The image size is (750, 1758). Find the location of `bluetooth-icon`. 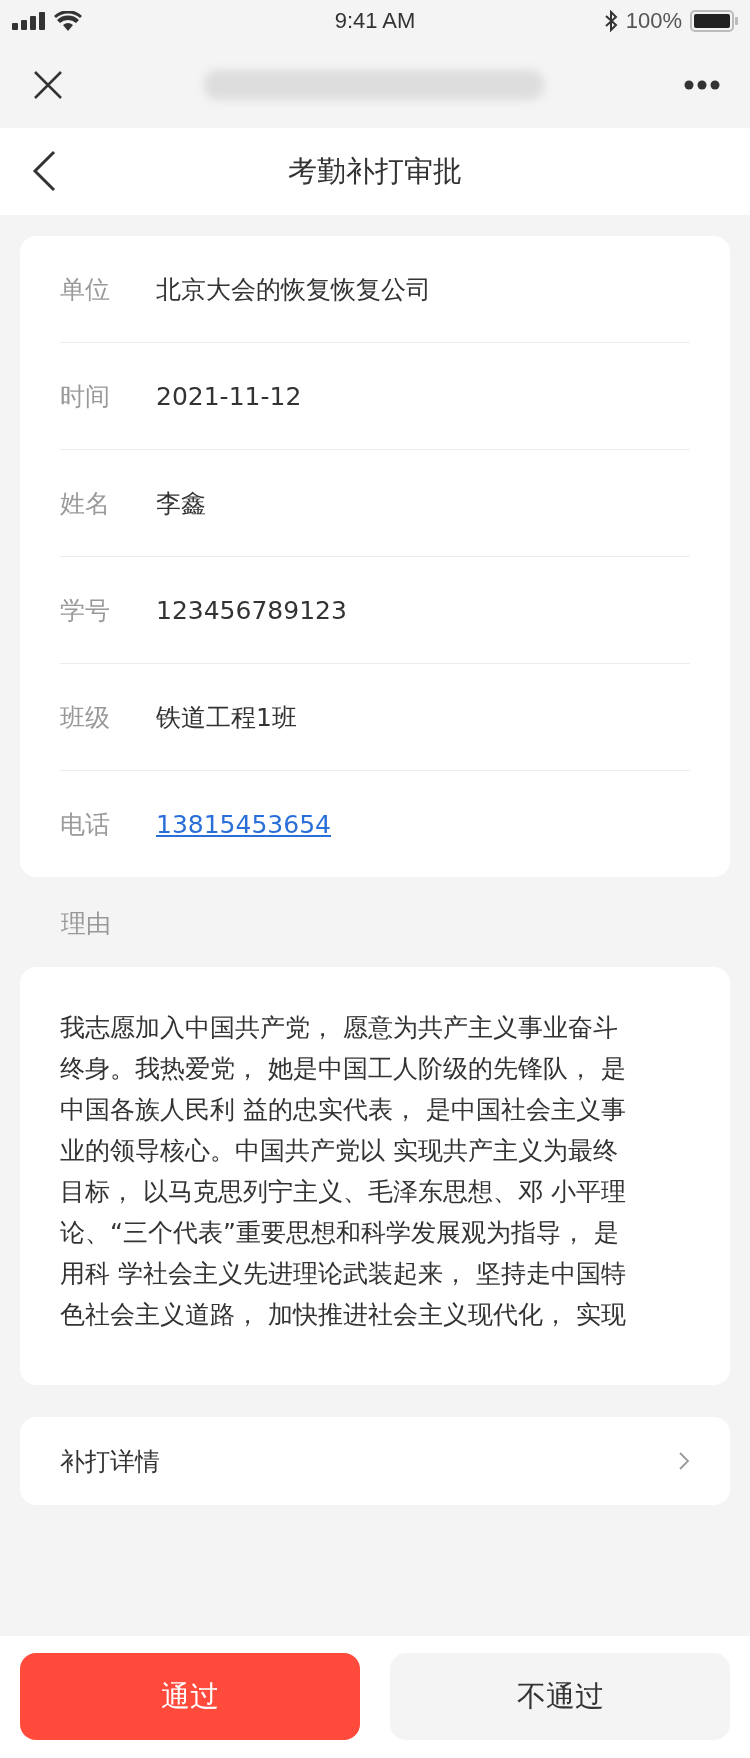

bluetooth-icon is located at coordinates (610, 21).